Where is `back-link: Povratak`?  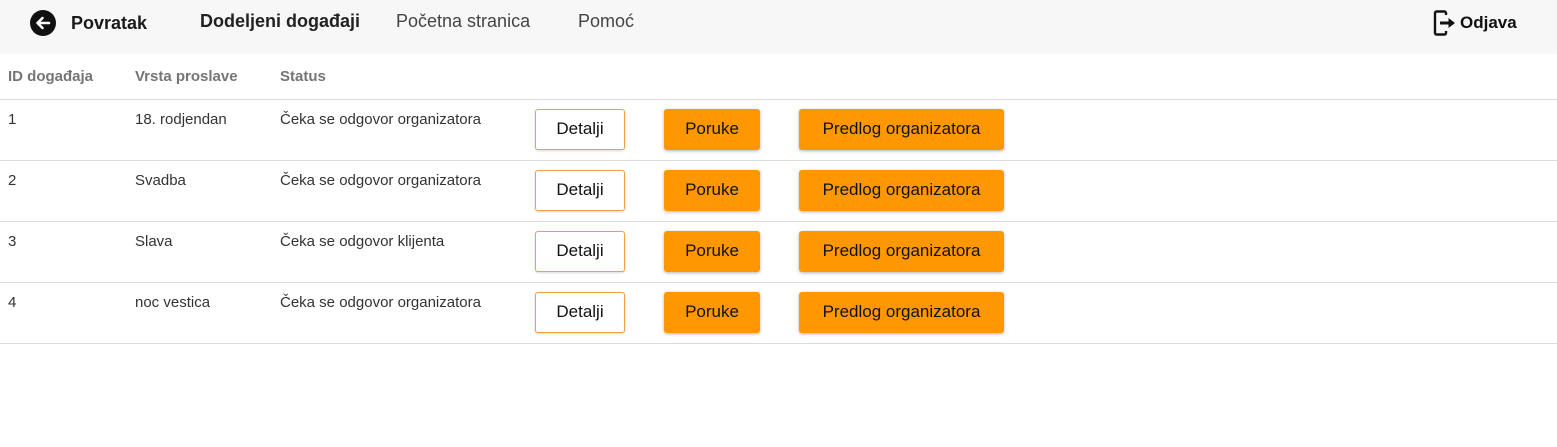
back-link: Povratak is located at coordinates (88, 23).